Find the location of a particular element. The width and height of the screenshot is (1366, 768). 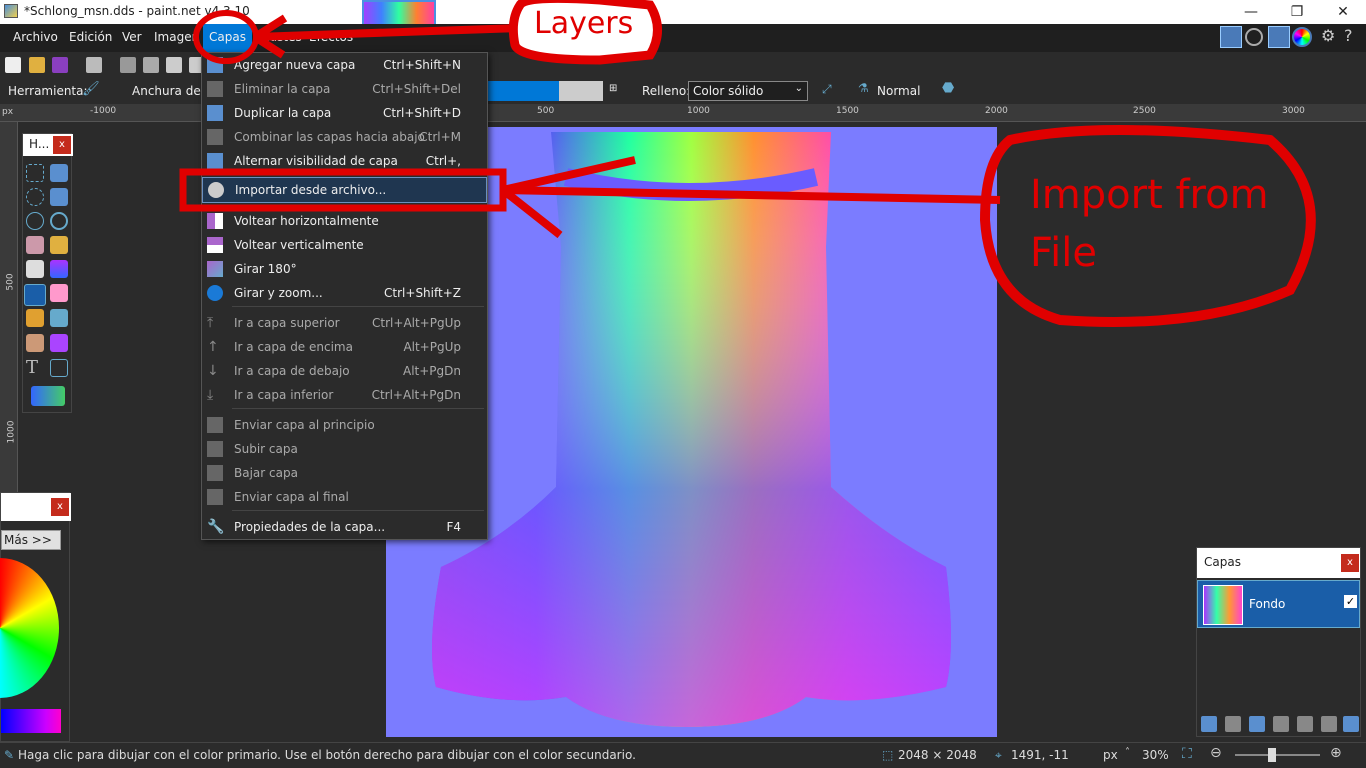

menu-item-rotate-180: Girar 180° is located at coordinates (344, 269).